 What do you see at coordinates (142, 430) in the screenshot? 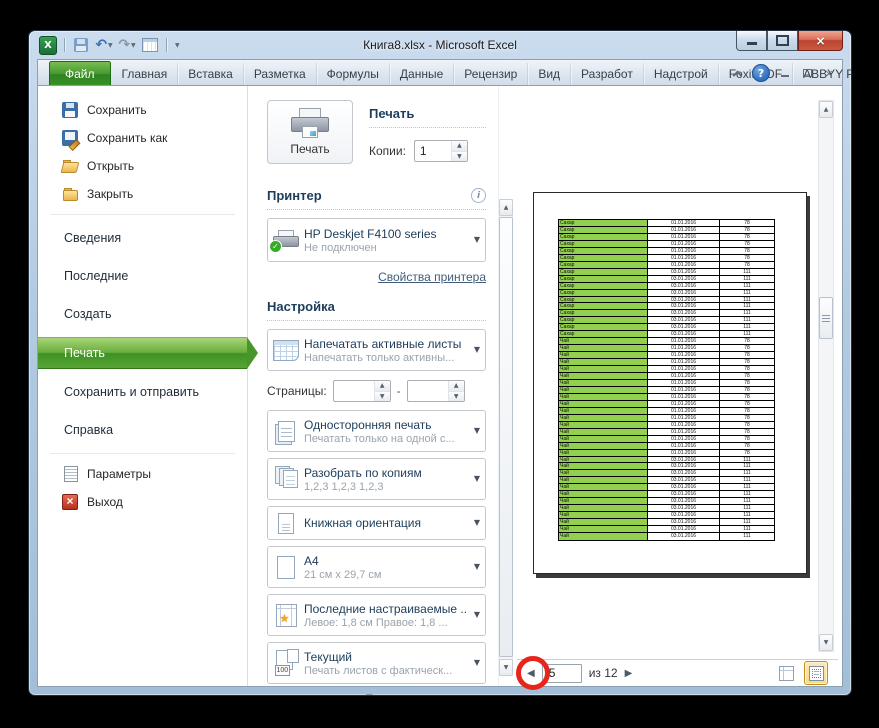
I see `sidebar-item: Справка` at bounding box center [142, 430].